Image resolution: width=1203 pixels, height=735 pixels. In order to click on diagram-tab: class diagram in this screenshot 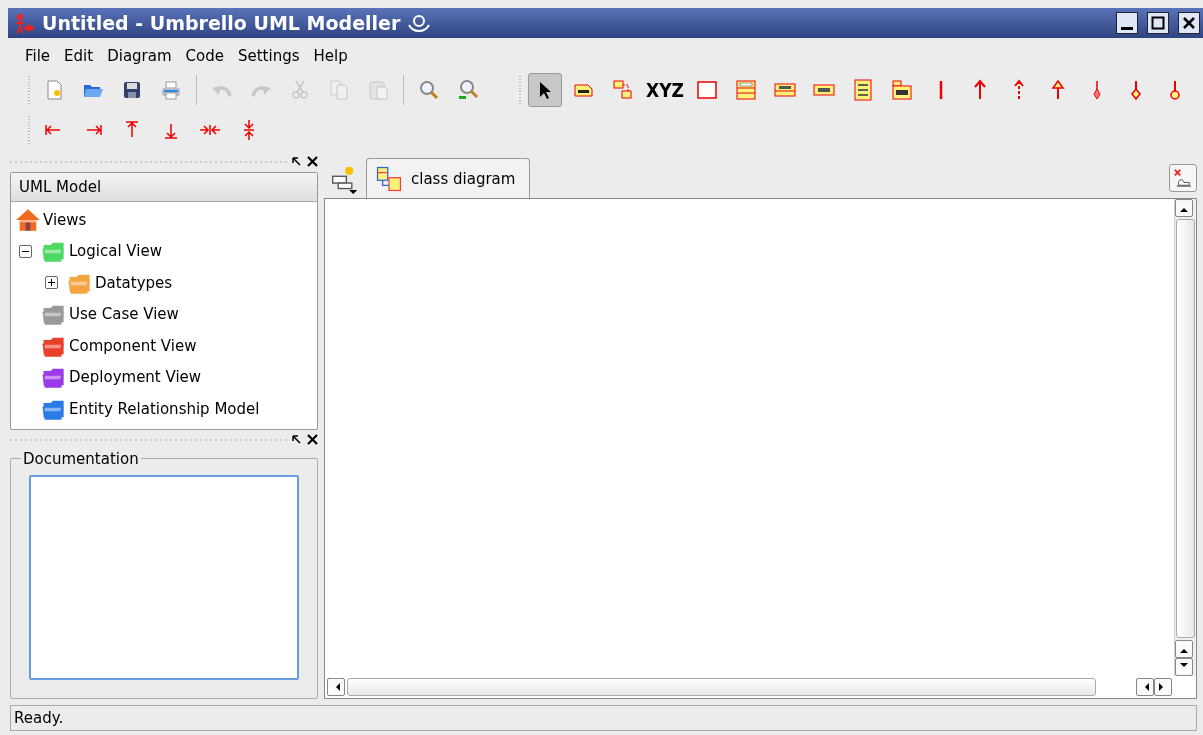, I will do `click(448, 178)`.